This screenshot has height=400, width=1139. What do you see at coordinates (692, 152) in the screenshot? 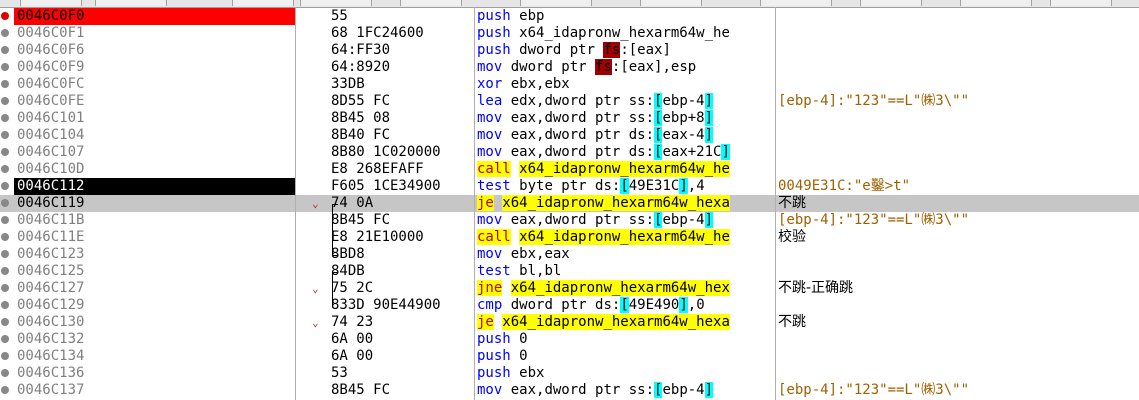
I see `operand: eax+21C` at bounding box center [692, 152].